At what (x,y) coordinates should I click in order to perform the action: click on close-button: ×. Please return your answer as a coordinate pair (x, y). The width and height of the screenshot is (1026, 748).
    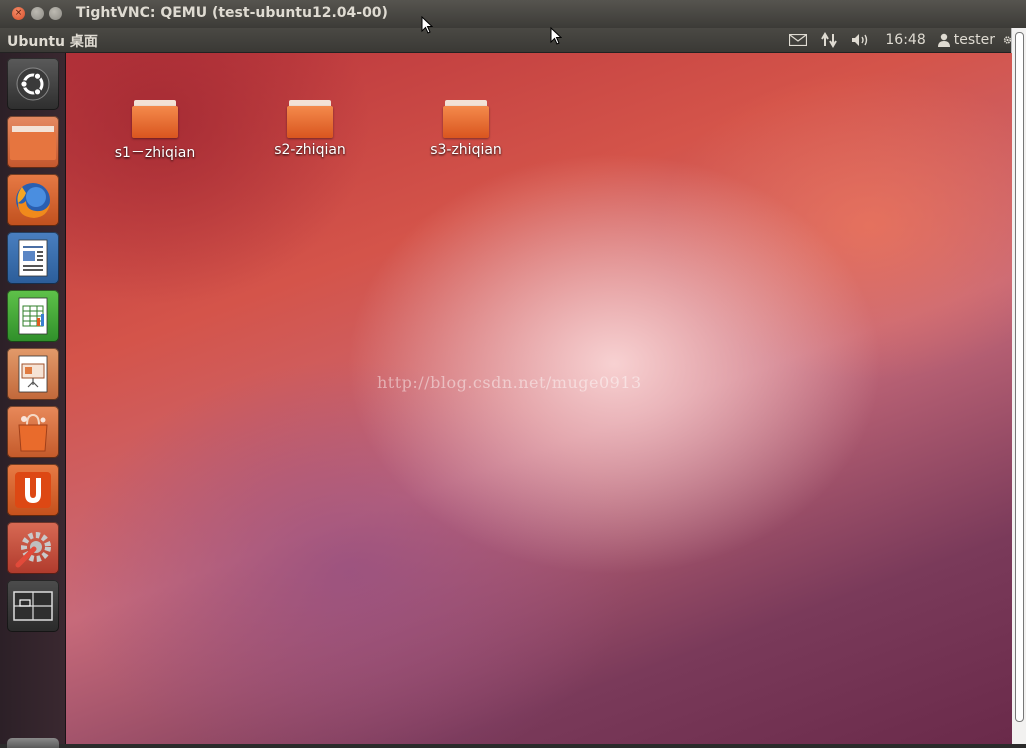
    Looking at the image, I should click on (18, 13).